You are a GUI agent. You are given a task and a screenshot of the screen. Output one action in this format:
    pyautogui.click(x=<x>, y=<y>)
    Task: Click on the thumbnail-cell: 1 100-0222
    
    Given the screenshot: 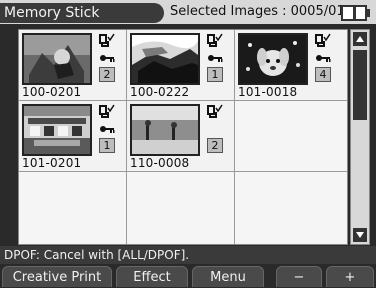 What is the action you would take?
    pyautogui.click(x=181, y=65)
    